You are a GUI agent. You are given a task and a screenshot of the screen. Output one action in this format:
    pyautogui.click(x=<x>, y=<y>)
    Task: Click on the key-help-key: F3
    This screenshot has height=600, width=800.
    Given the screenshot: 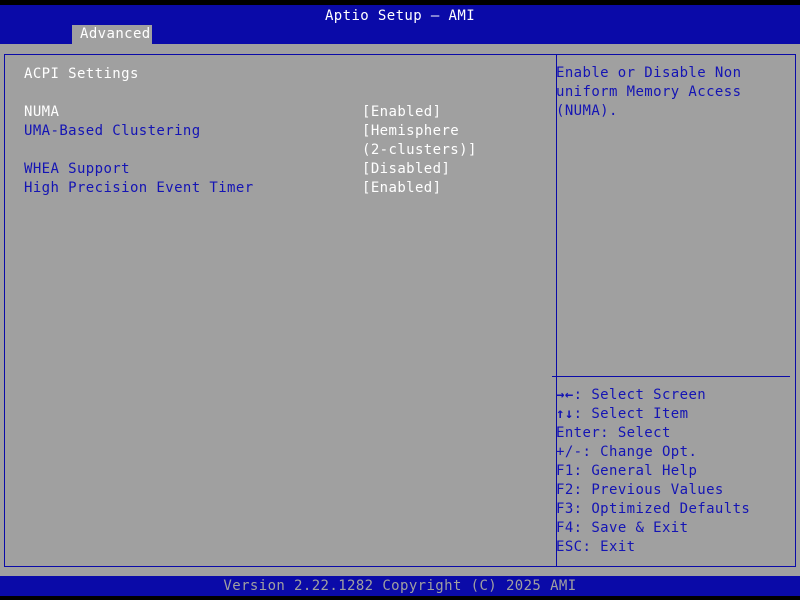 What is the action you would take?
    pyautogui.click(x=565, y=509)
    